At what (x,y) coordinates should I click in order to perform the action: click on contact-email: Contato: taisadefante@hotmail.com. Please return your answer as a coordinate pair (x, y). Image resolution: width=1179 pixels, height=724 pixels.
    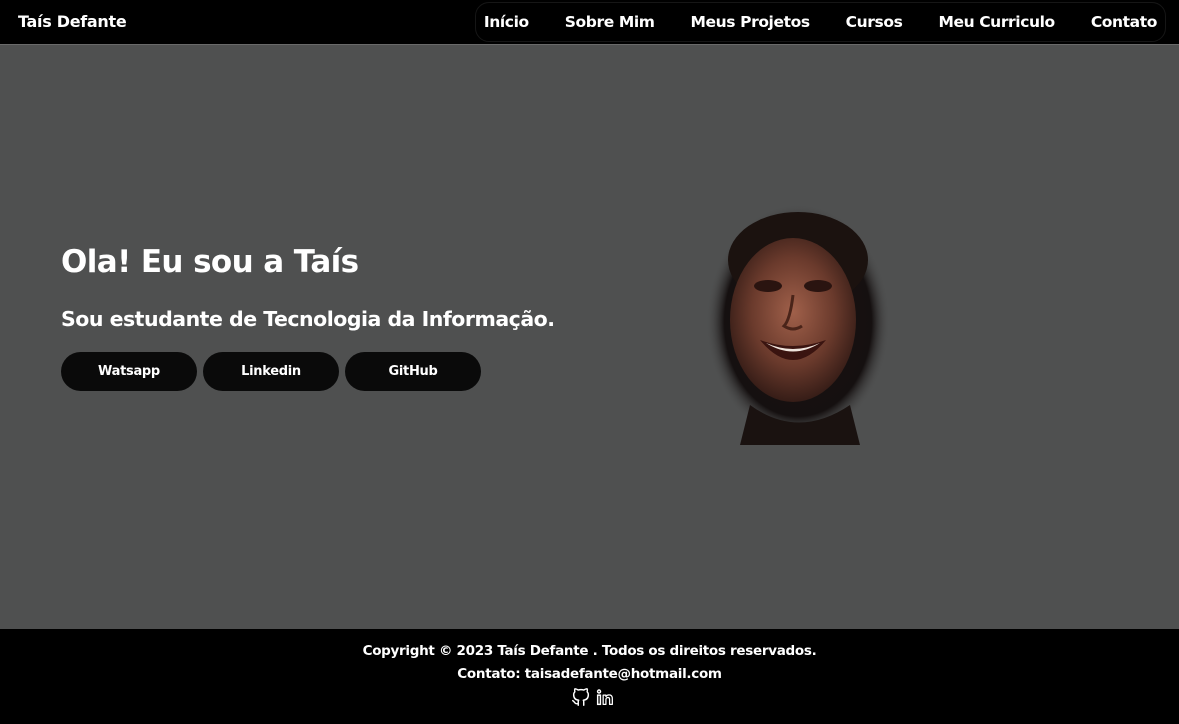
    Looking at the image, I should click on (589, 674).